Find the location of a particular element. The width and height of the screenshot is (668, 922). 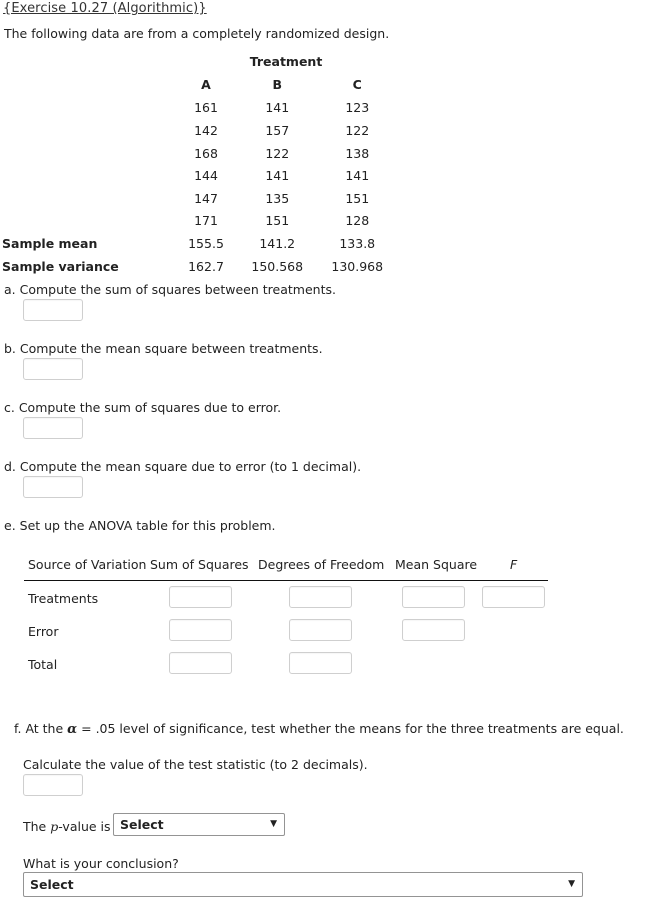

table-row: 171 151 128 is located at coordinates (200, 221).